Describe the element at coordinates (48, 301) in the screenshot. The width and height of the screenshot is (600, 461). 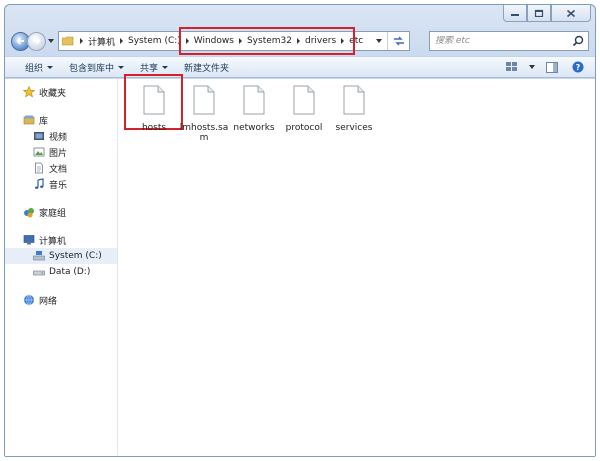
I see `sidebar-label: 网络` at that location.